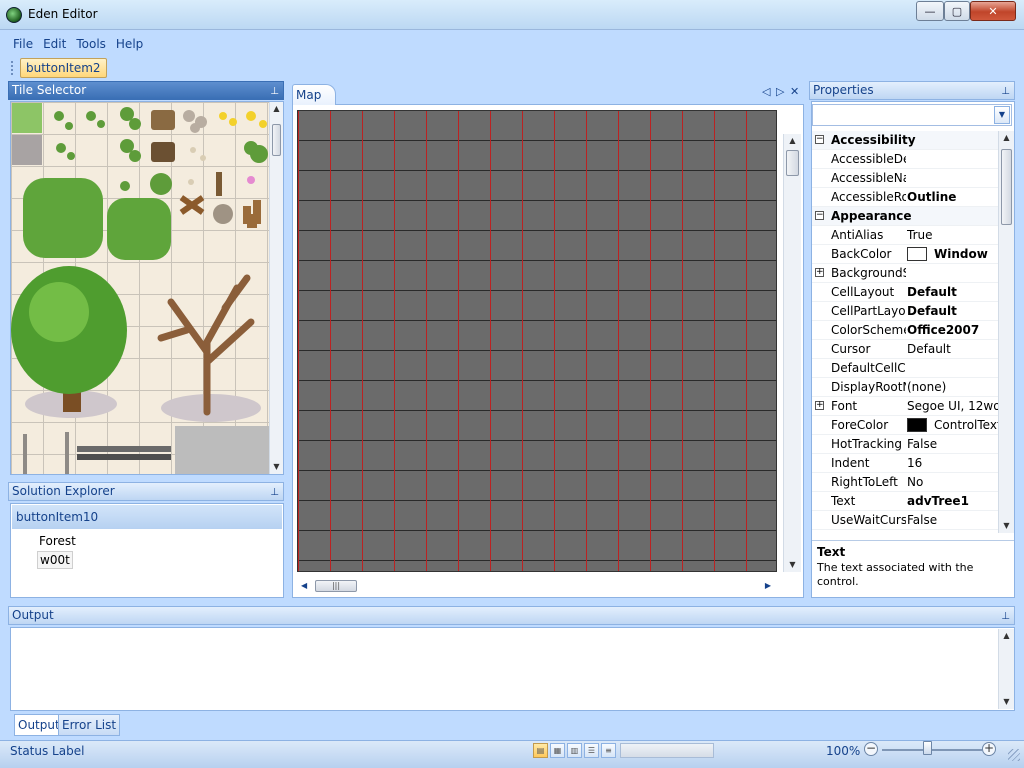 Image resolution: width=1024 pixels, height=768 pixels. Describe the element at coordinates (23, 44) in the screenshot. I see `menu-file: File` at that location.